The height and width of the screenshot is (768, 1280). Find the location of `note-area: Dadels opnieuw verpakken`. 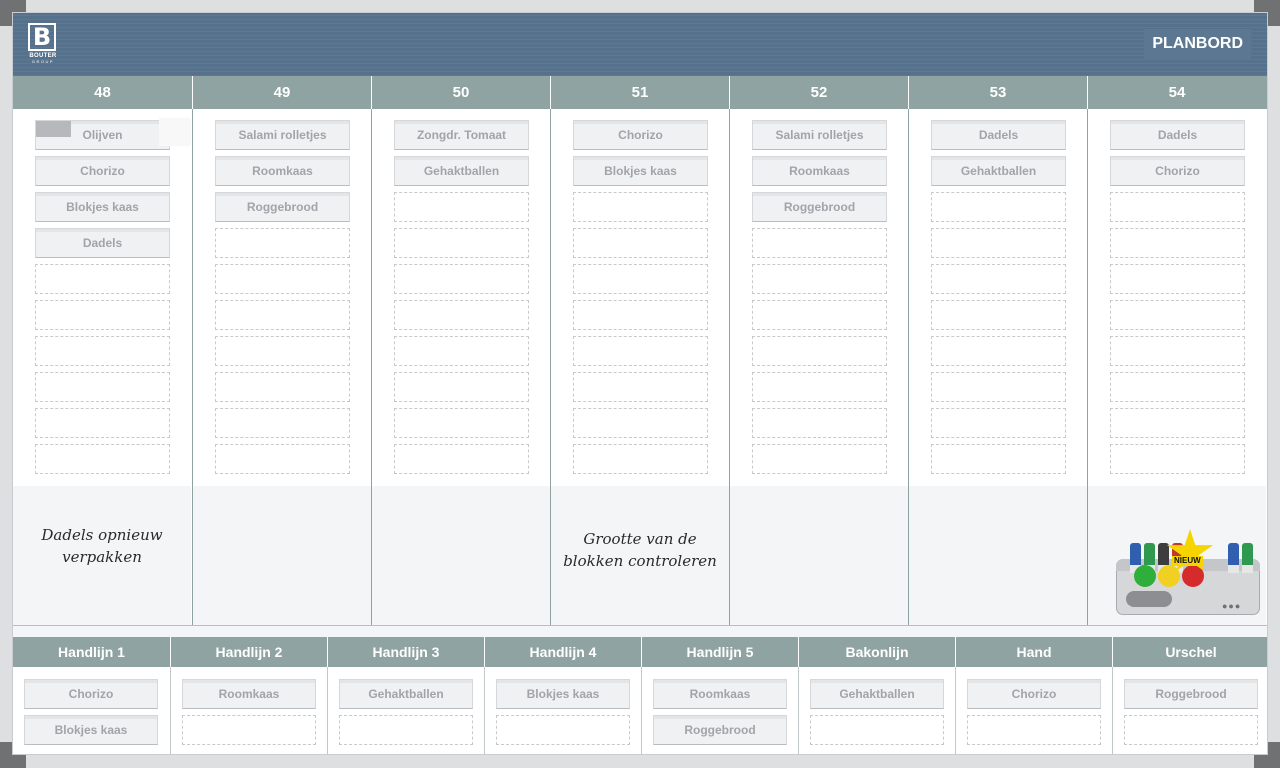

note-area: Dadels opnieuw verpakken is located at coordinates (102, 555).